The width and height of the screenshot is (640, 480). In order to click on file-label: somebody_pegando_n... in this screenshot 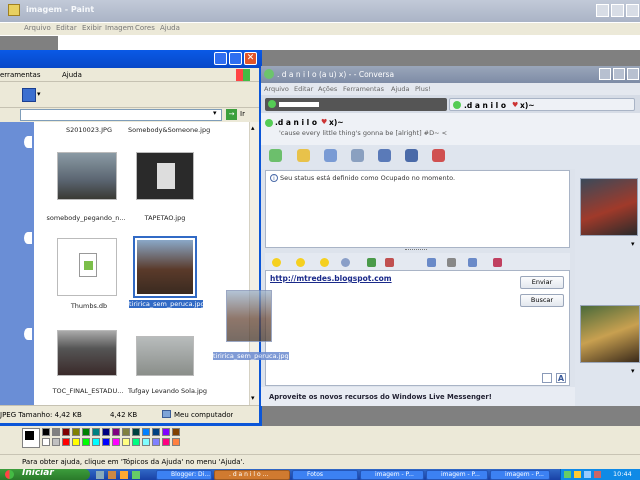, I will do `click(86, 218)`.